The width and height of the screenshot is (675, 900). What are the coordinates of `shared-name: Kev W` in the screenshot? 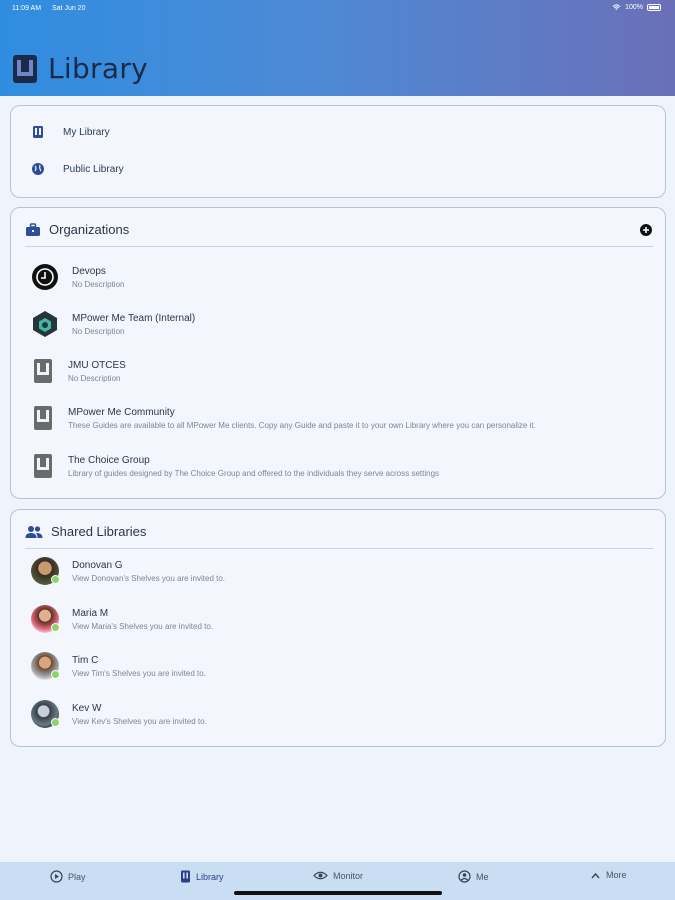 It's located at (87, 708).